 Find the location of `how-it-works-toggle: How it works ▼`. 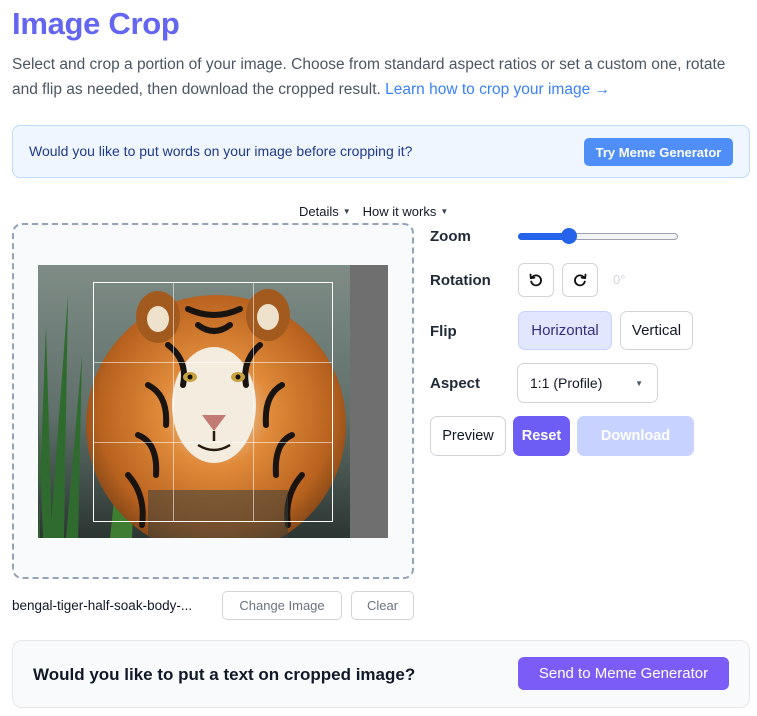

how-it-works-toggle: How it works ▼ is located at coordinates (406, 211).